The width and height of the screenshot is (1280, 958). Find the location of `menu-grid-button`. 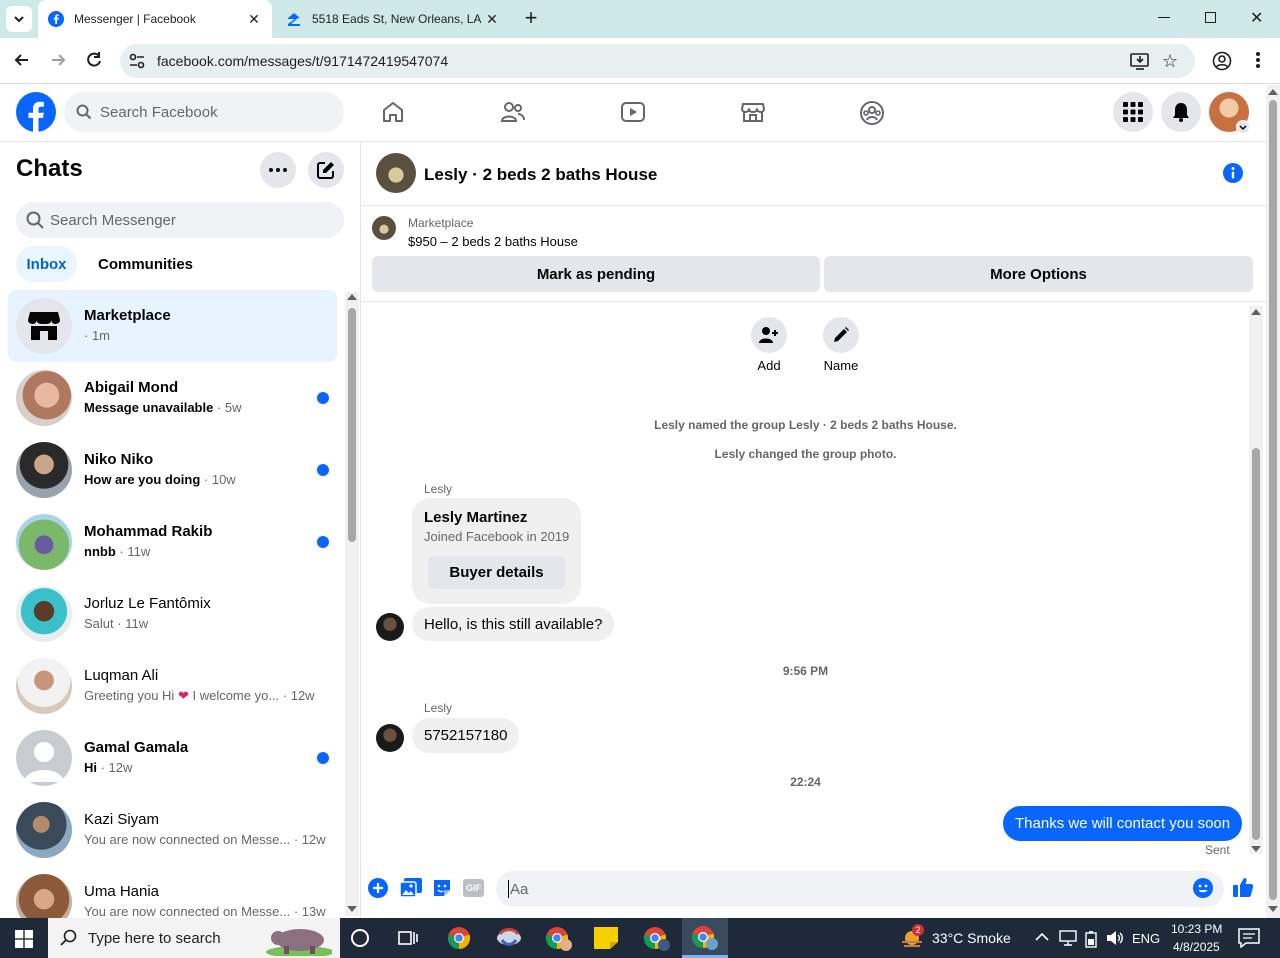

menu-grid-button is located at coordinates (1133, 112).